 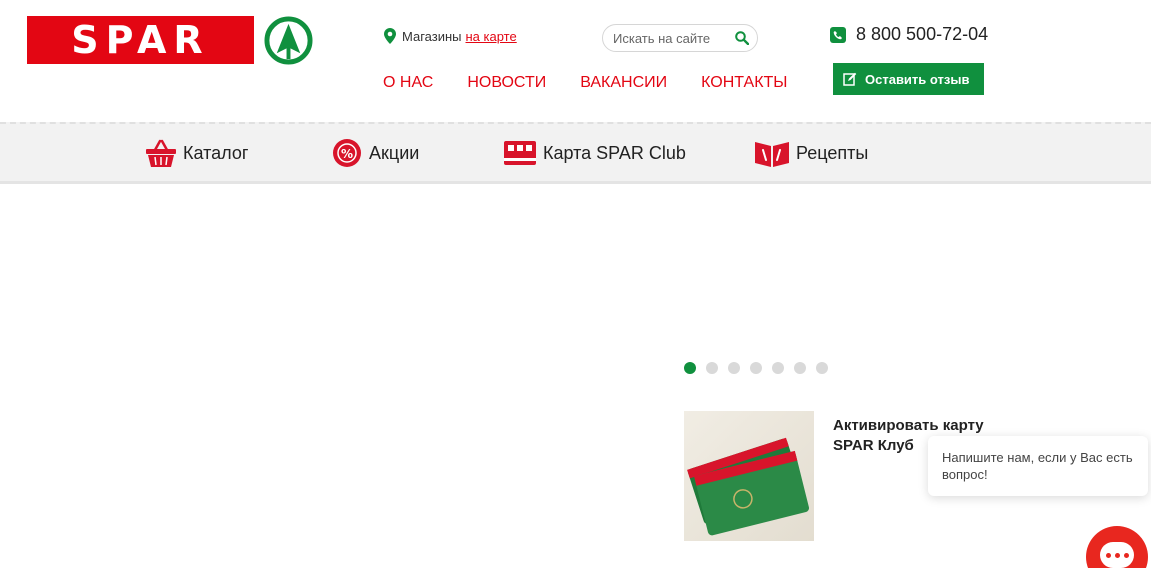 I want to click on percent-badge-icon: %, so click(x=347, y=153).